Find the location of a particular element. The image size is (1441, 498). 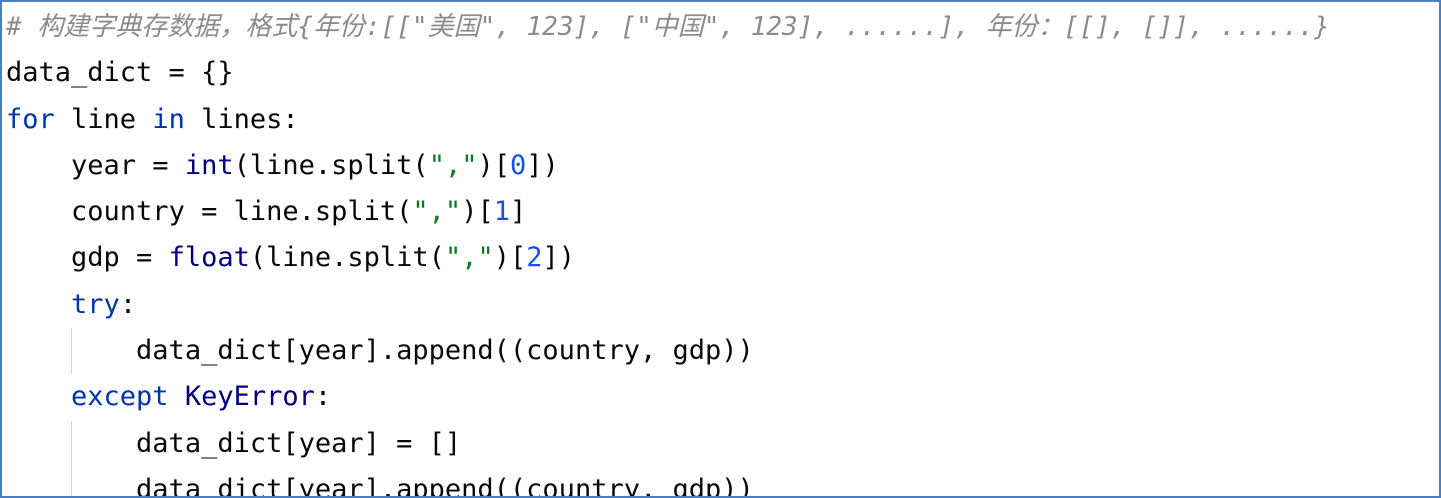

code-line: for line in lines: is located at coordinates (668, 120).